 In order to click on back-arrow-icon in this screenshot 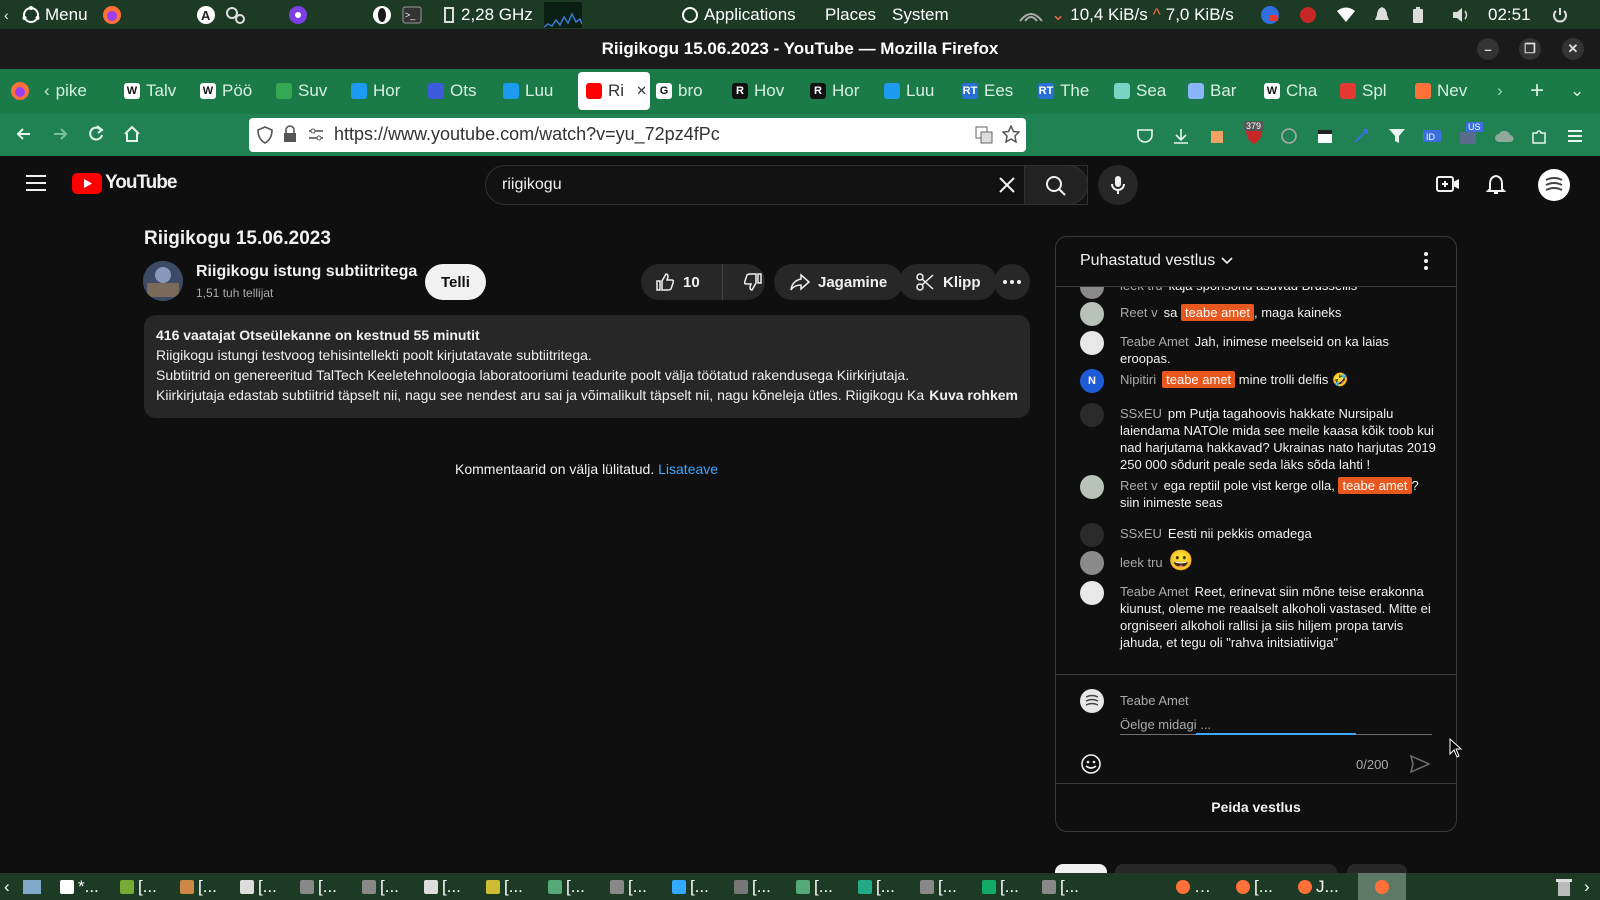, I will do `click(24, 134)`.